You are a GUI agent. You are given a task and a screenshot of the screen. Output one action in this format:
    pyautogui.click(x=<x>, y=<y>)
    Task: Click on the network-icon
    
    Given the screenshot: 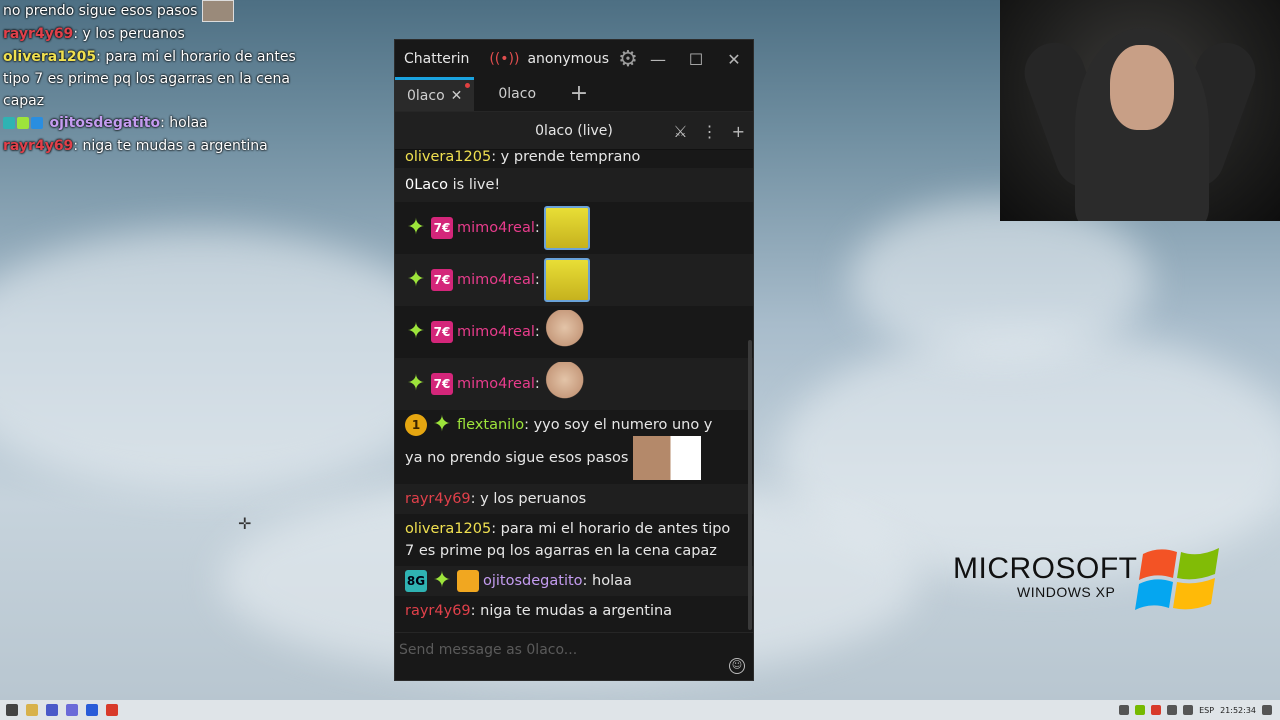 What is the action you would take?
    pyautogui.click(x=1172, y=710)
    